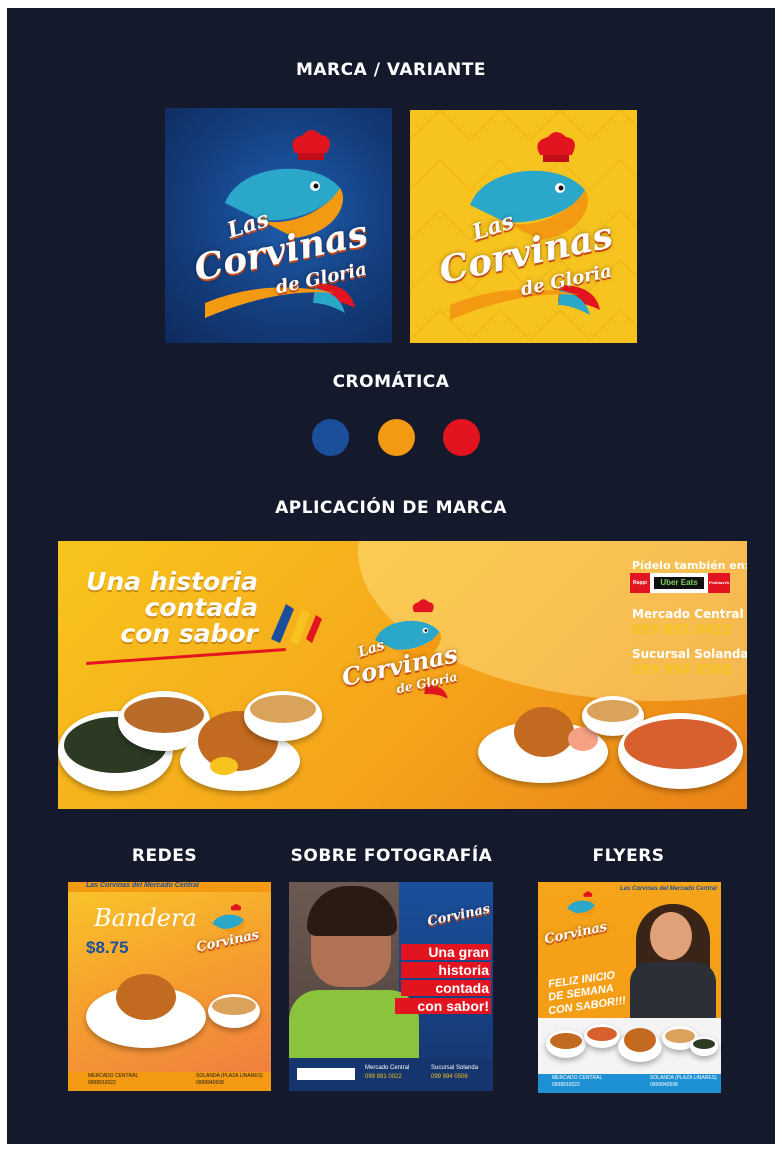 Image resolution: width=782 pixels, height=1152 pixels. What do you see at coordinates (164, 856) in the screenshot?
I see `social-heading: REDES` at bounding box center [164, 856].